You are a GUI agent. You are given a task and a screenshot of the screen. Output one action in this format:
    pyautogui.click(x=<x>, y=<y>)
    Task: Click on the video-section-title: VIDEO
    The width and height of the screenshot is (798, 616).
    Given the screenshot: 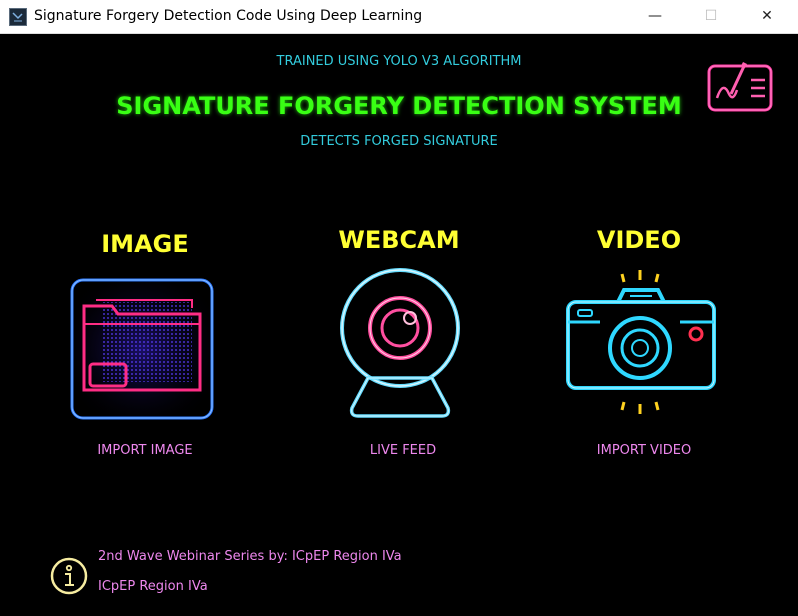 What is the action you would take?
    pyautogui.click(x=639, y=240)
    